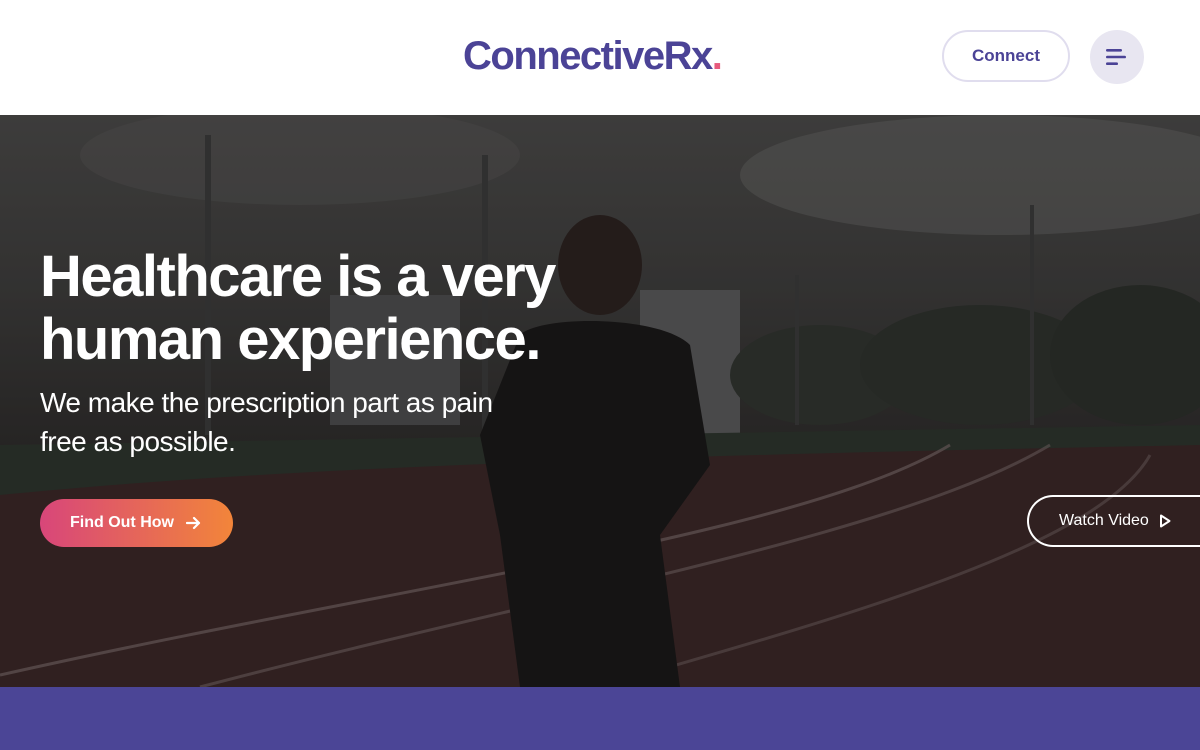 Image resolution: width=1200 pixels, height=750 pixels. I want to click on find-out-how-button: Find Out How, so click(136, 523).